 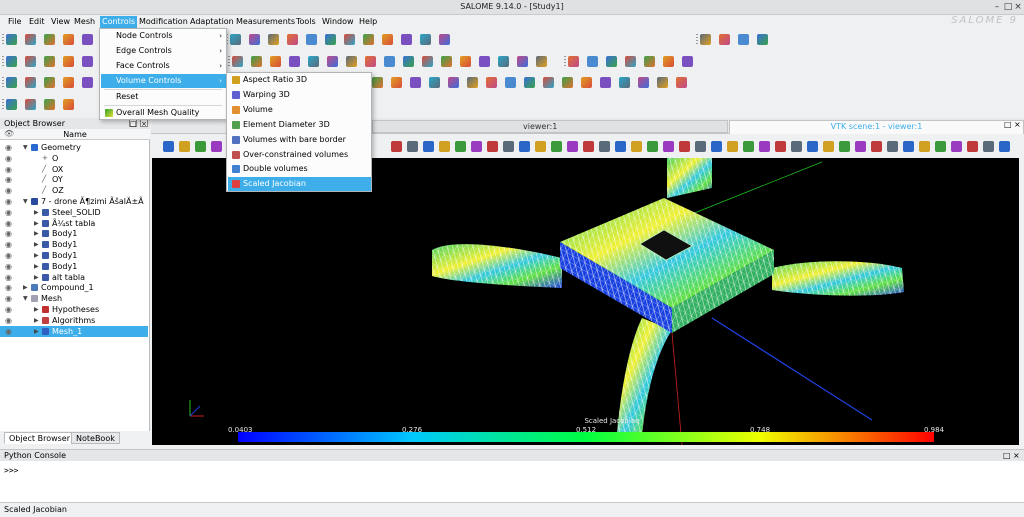 What do you see at coordinates (997, 7) in the screenshot?
I see `minimize-button: –` at bounding box center [997, 7].